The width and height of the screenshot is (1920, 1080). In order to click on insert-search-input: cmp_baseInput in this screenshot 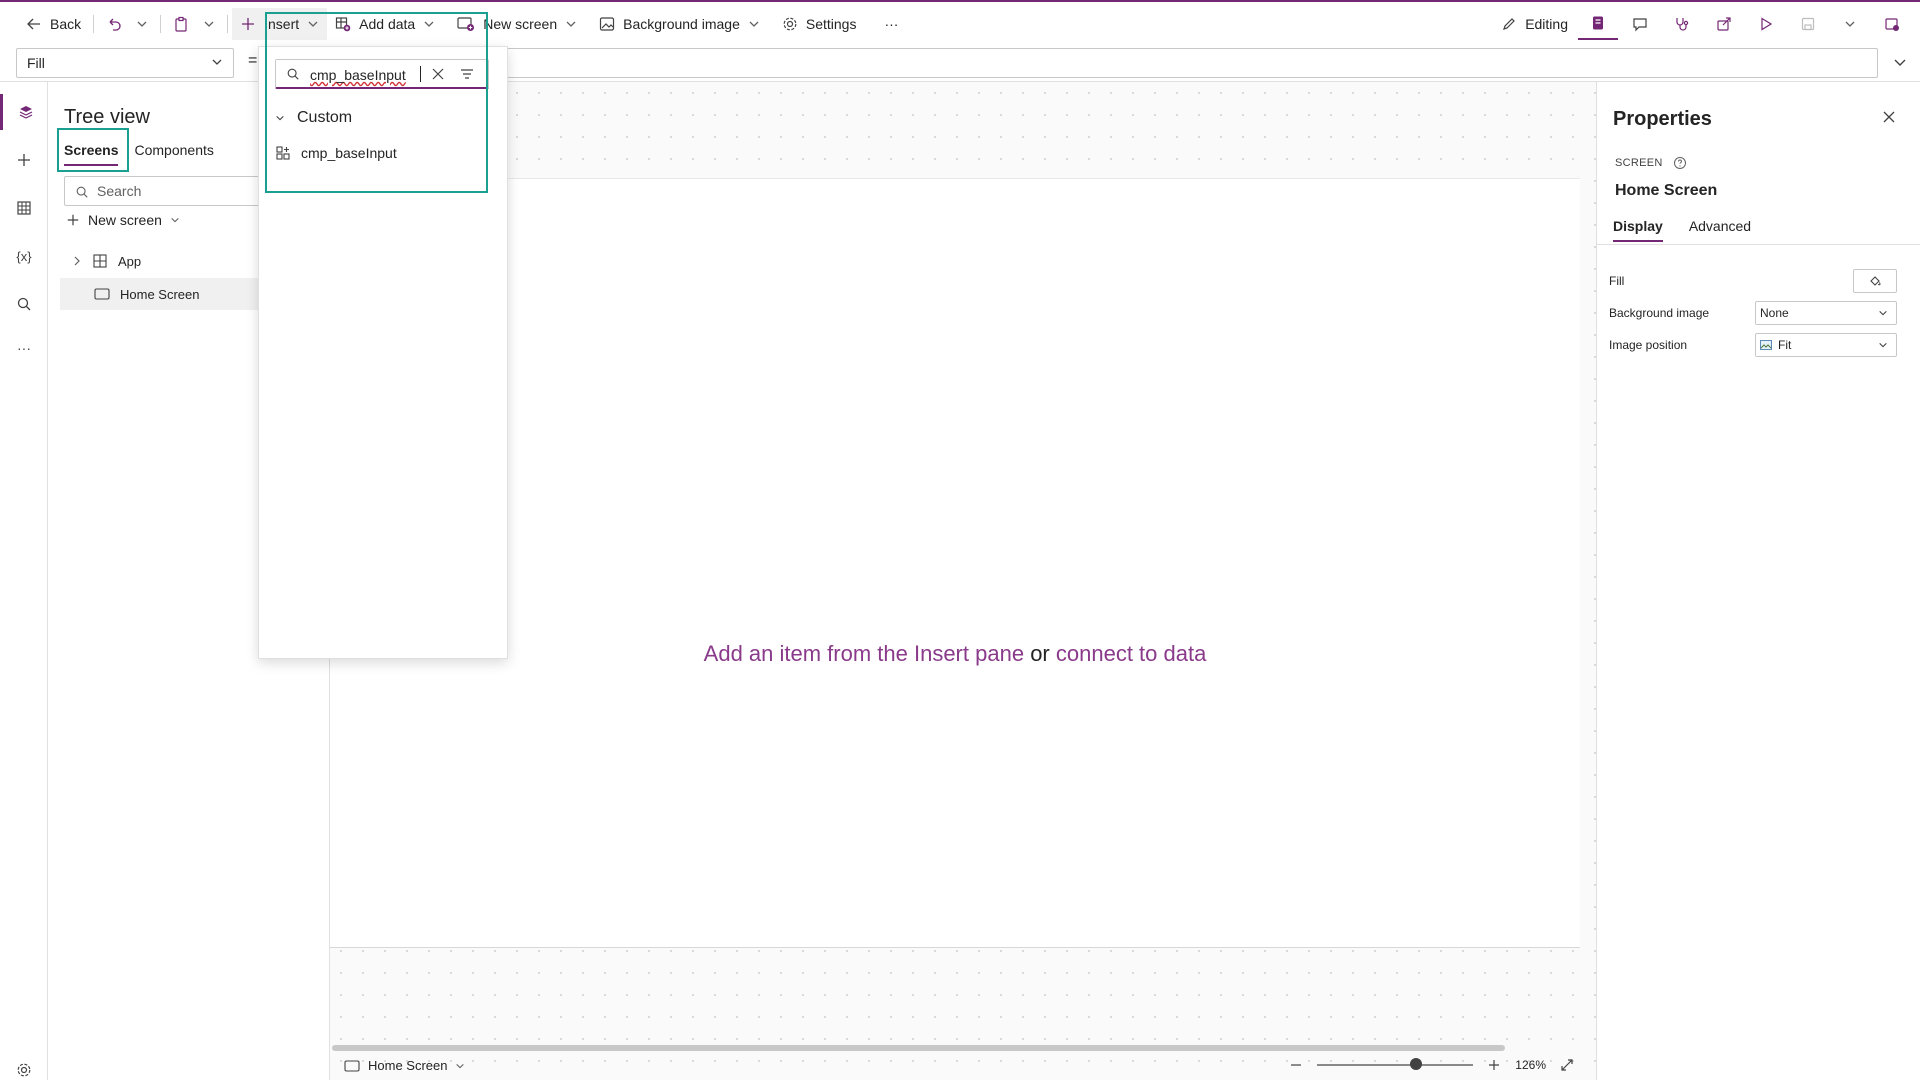, I will do `click(382, 74)`.